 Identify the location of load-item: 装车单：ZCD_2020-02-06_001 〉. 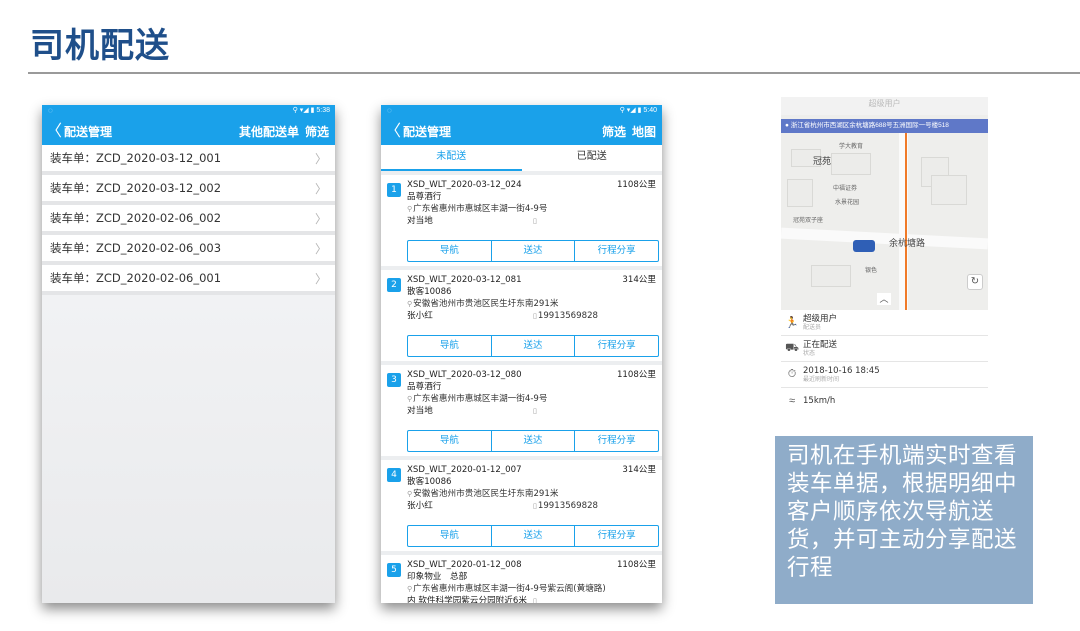
(188, 280).